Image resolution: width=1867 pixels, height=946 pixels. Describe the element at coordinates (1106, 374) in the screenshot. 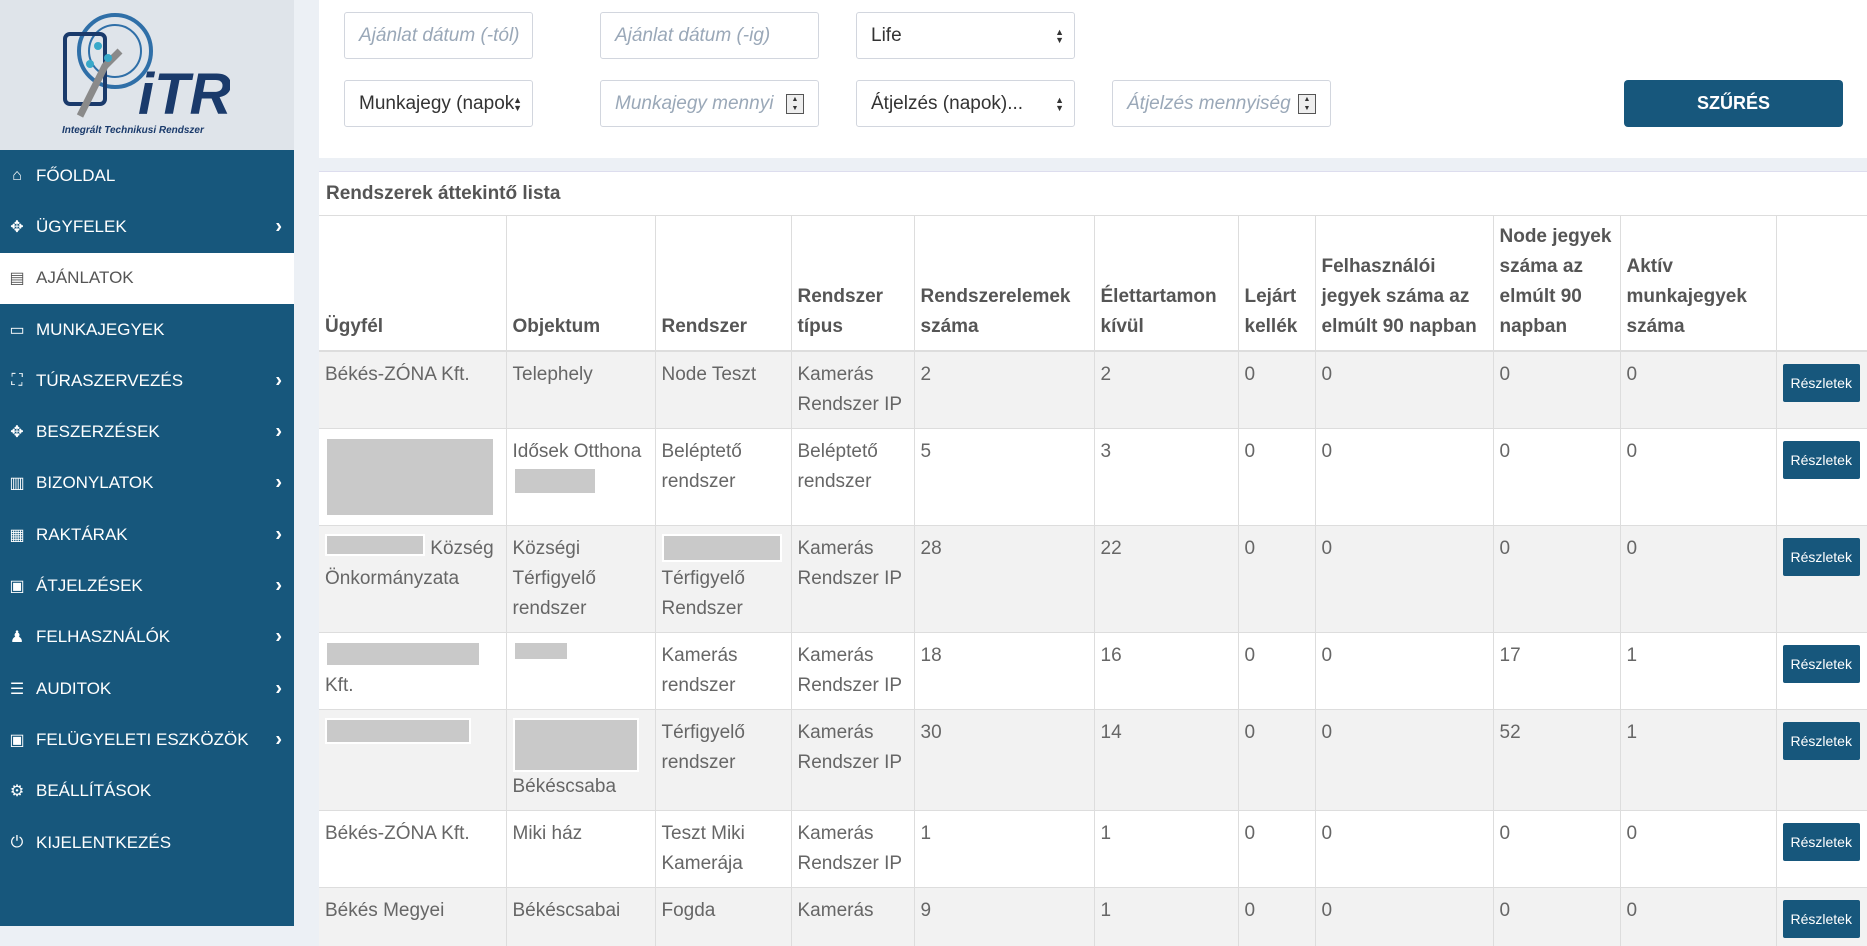

I see `cell-text: 2` at that location.